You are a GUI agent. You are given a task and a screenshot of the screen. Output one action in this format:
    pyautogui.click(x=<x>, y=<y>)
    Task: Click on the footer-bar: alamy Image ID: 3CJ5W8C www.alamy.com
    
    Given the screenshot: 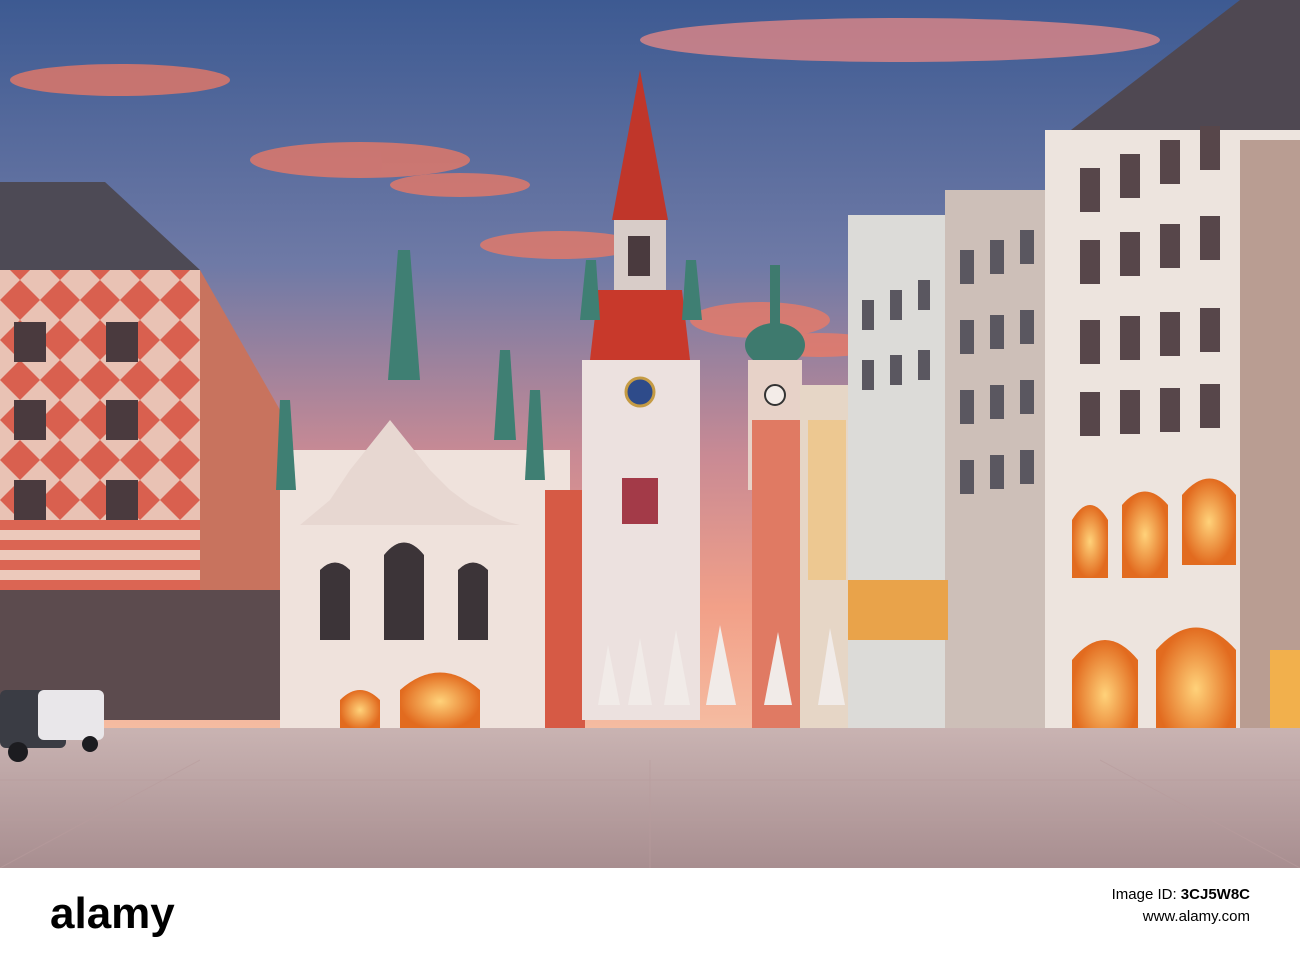 What is the action you would take?
    pyautogui.click(x=650, y=912)
    